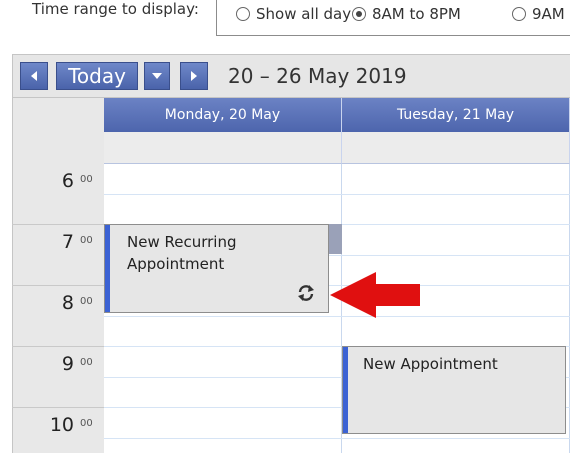 The height and width of the screenshot is (453, 570). What do you see at coordinates (375, 295) in the screenshot?
I see `red-arrow-icon` at bounding box center [375, 295].